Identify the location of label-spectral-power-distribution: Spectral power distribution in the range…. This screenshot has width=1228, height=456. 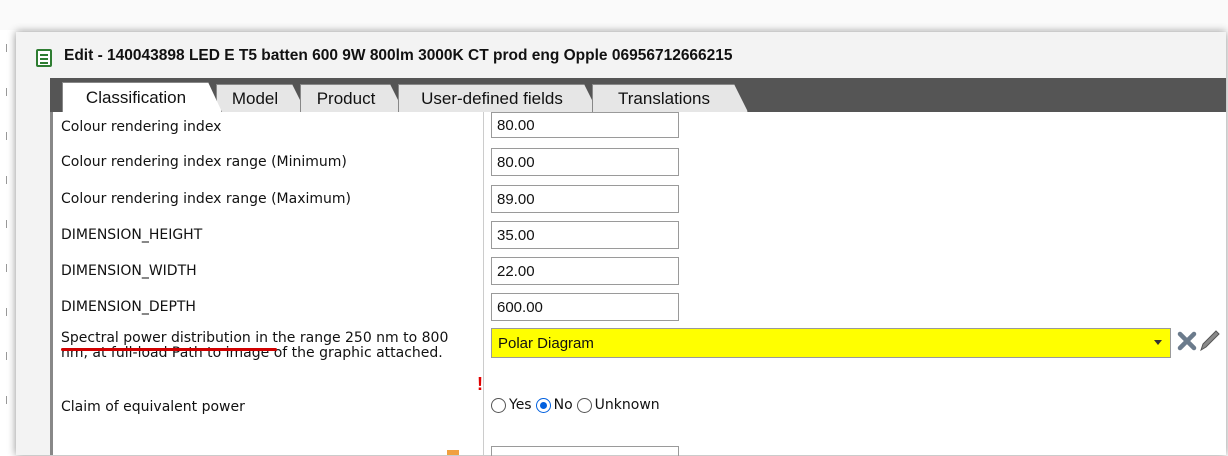
(266, 346).